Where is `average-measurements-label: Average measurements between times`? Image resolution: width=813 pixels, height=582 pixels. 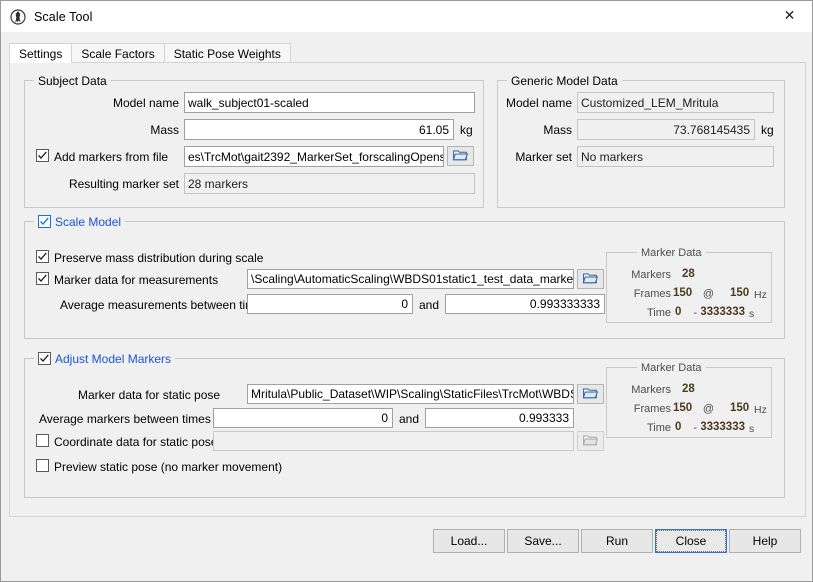 average-measurements-label: Average measurements between times is located at coordinates (164, 305).